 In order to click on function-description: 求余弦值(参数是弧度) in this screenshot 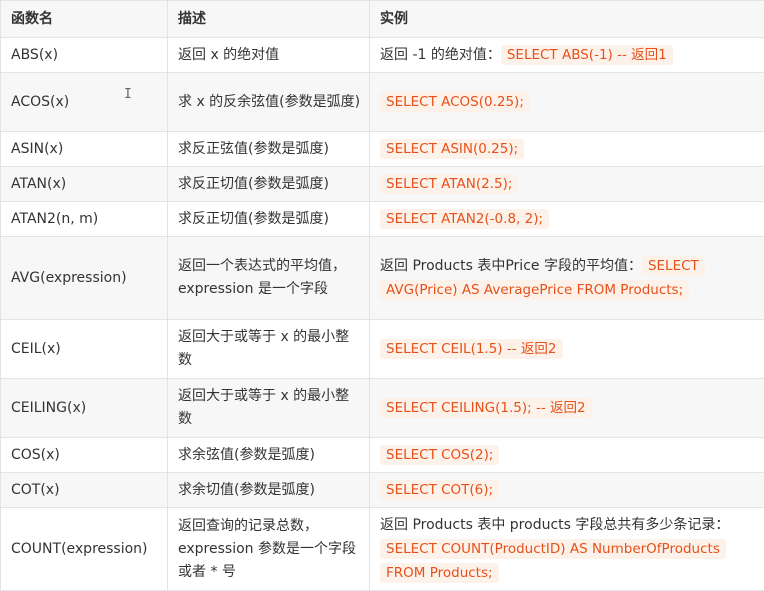, I will do `click(269, 455)`.